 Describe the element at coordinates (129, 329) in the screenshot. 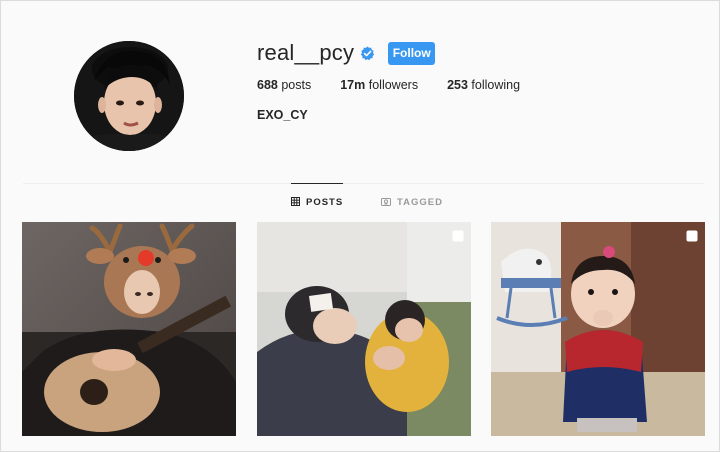

I see `post-guitar-photo` at that location.